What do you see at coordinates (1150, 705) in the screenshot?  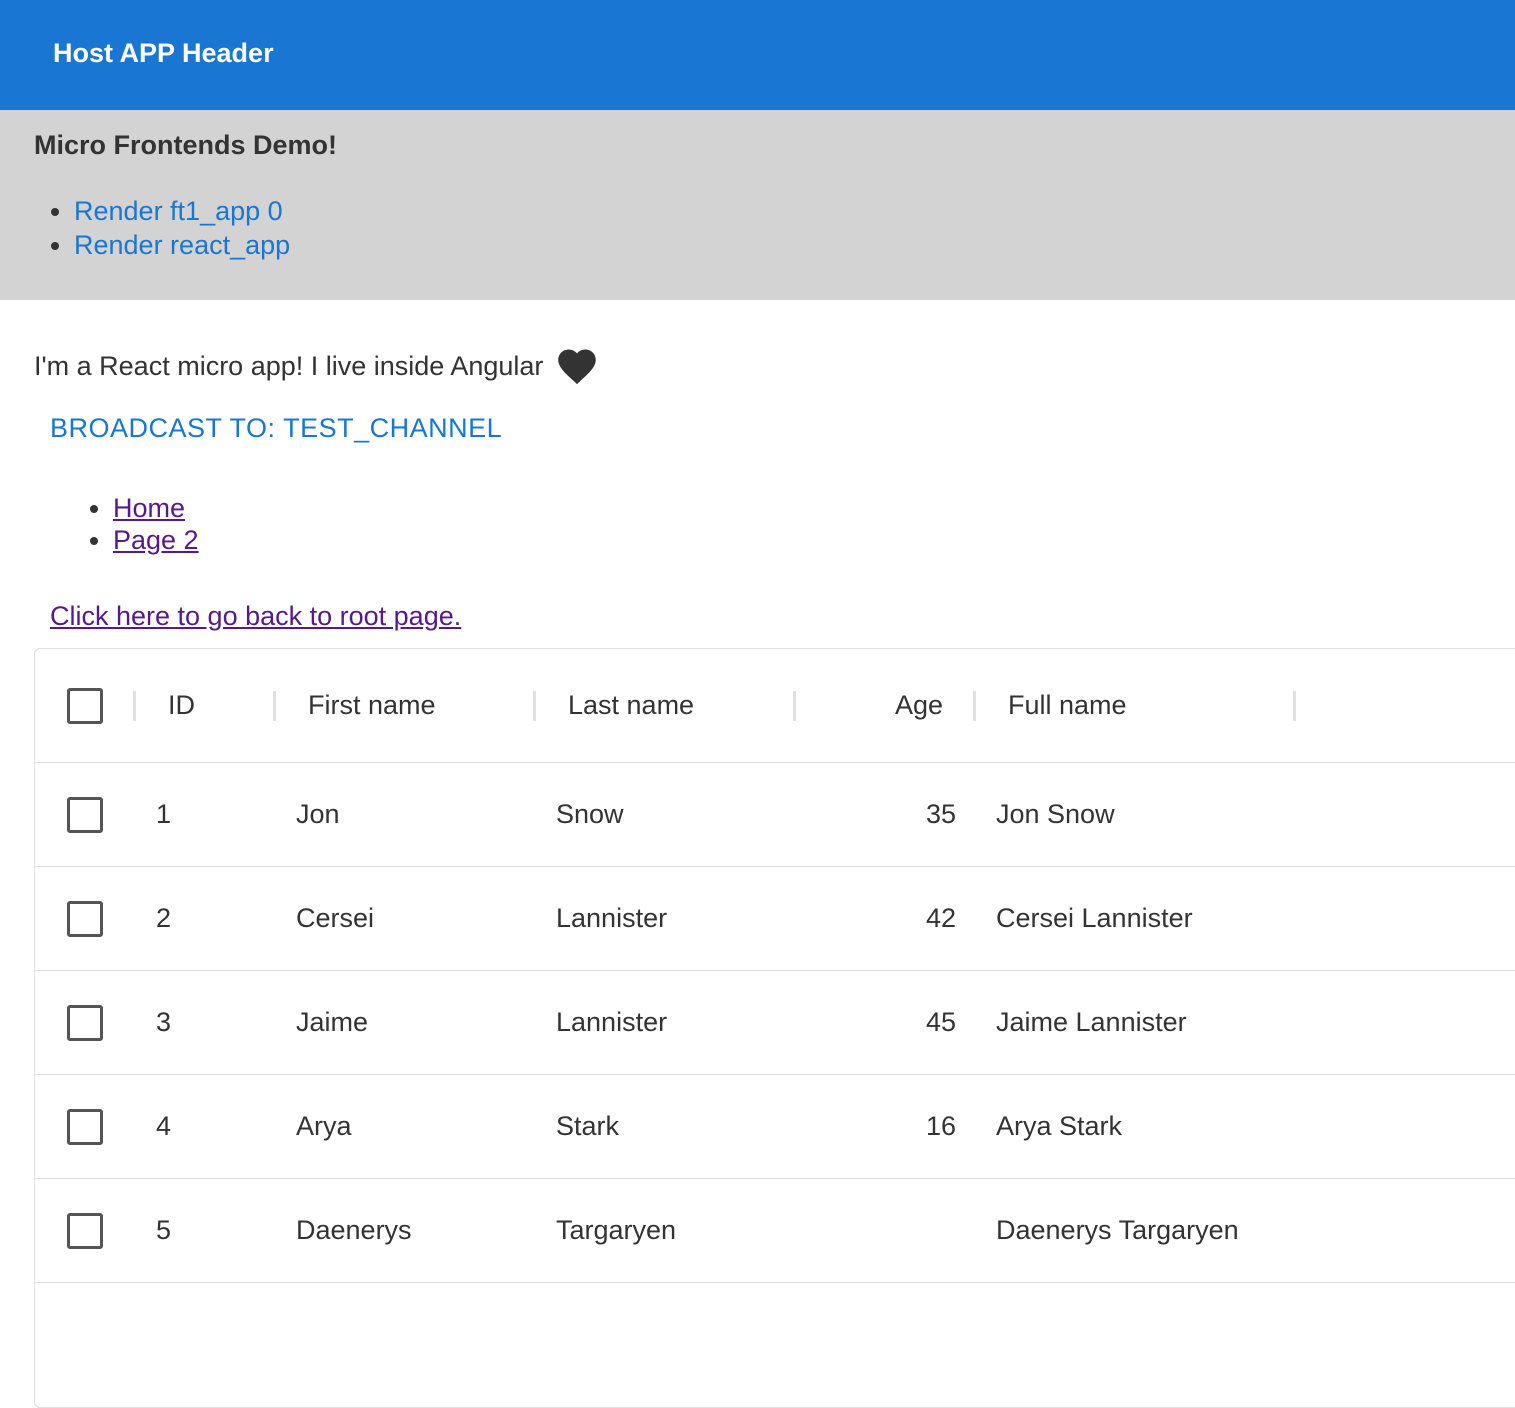 I see `column-header-full-name: Full name` at bounding box center [1150, 705].